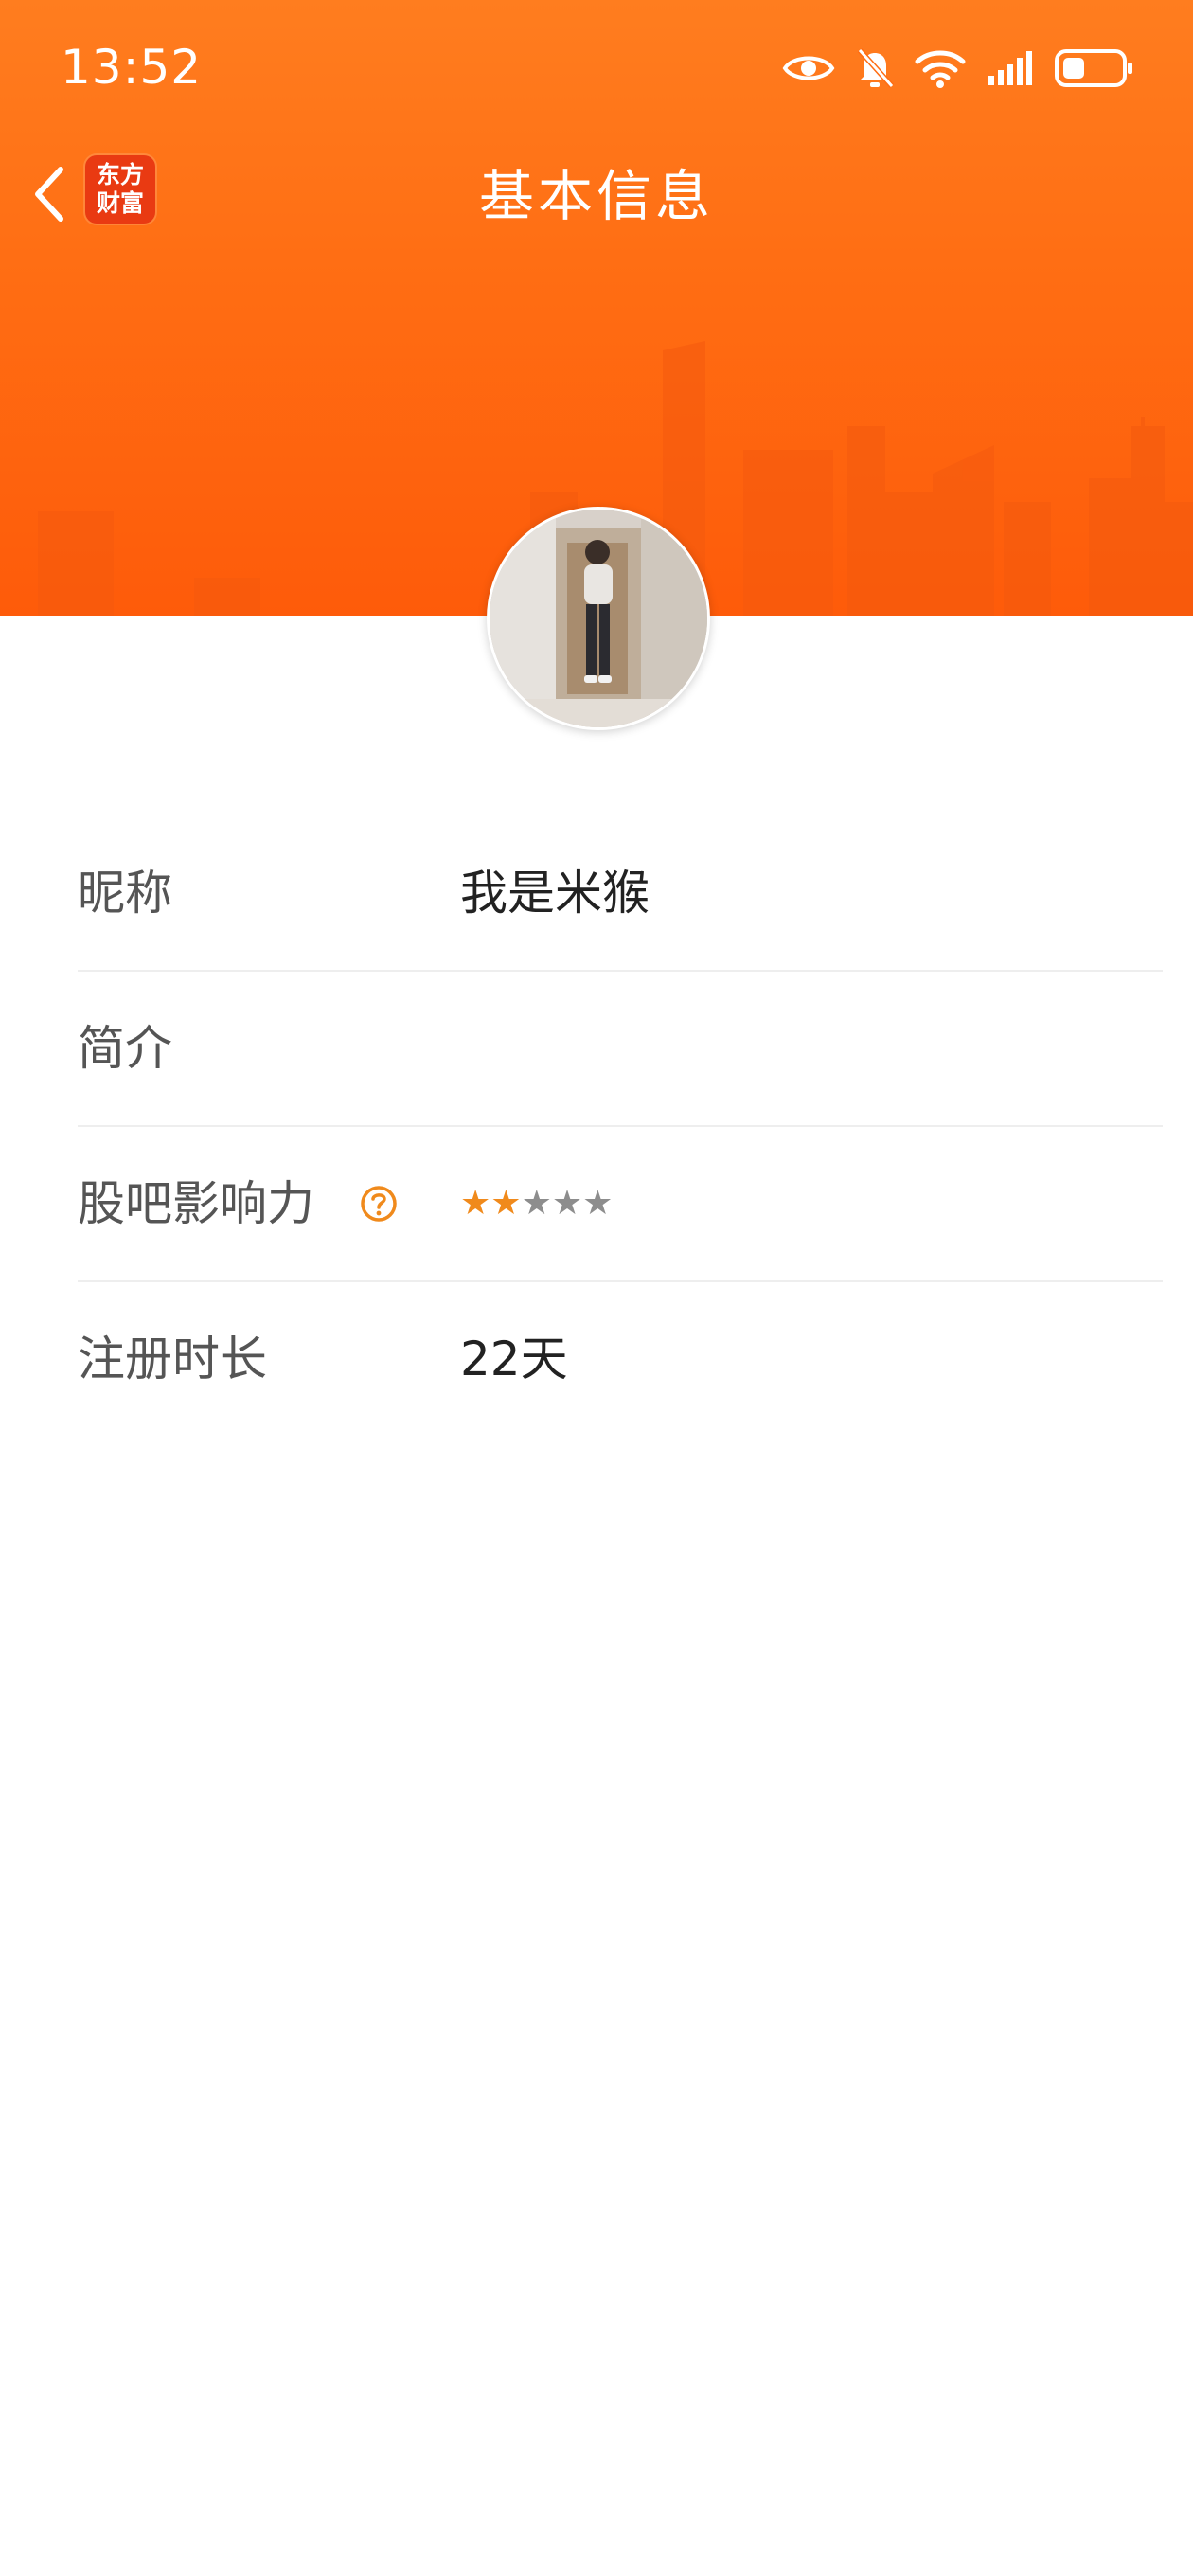 Image resolution: width=1193 pixels, height=2576 pixels. I want to click on registration-row: 注册时长 22天, so click(620, 1359).